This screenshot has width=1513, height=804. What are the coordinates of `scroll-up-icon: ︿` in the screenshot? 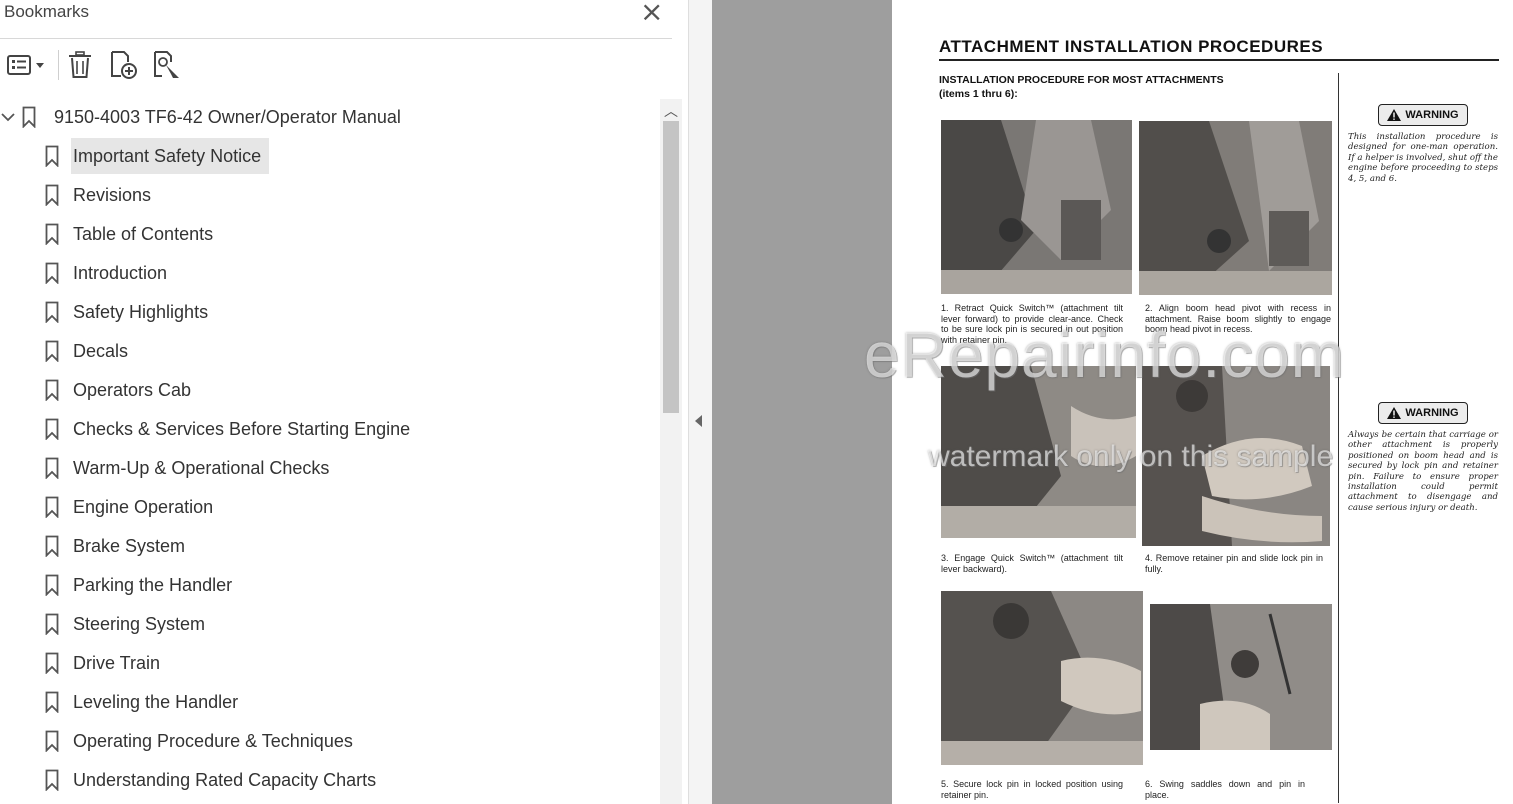 It's located at (671, 111).